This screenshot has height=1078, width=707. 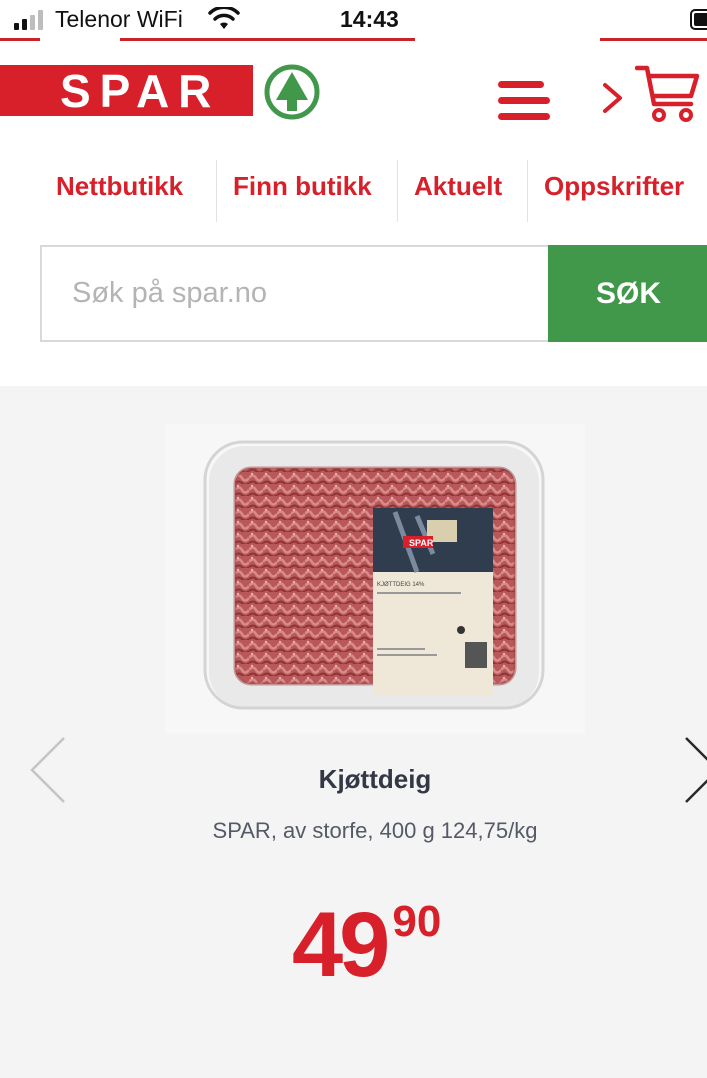 I want to click on site-header: SPAR, so click(x=353, y=92).